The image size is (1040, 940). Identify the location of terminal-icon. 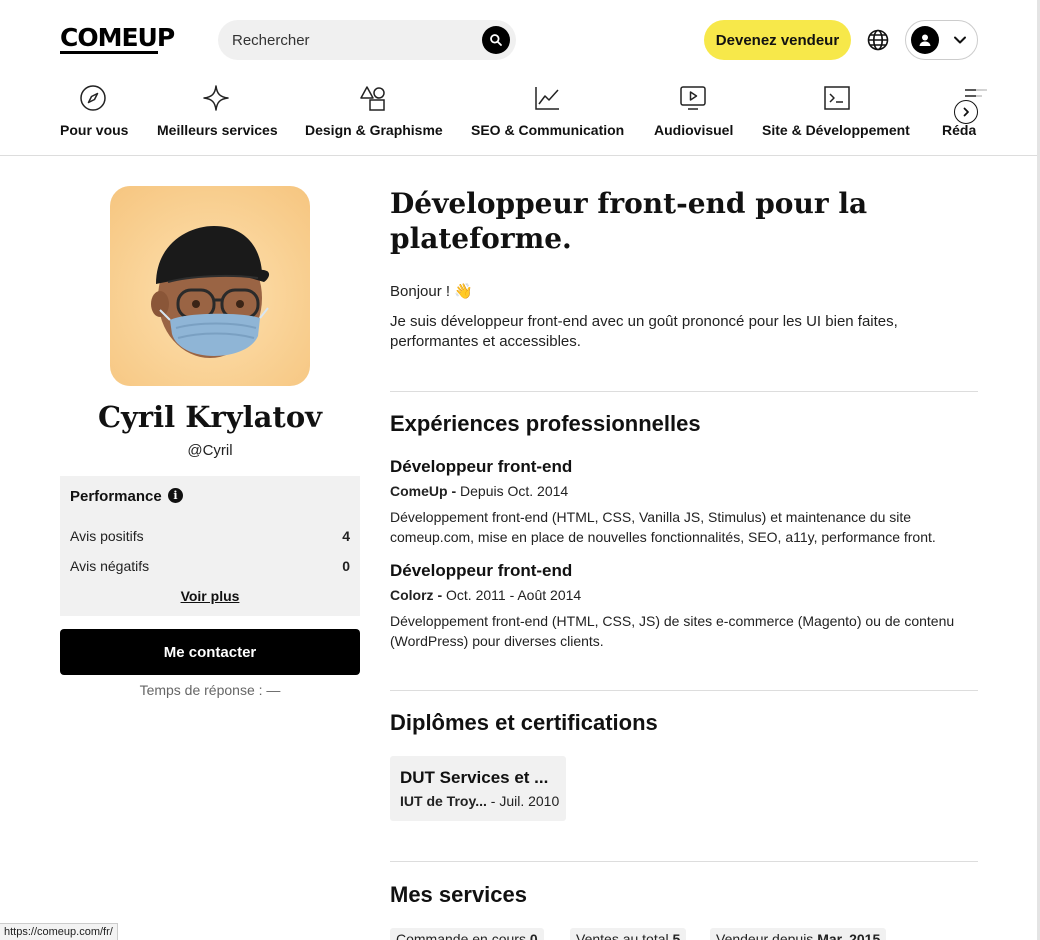
(837, 98).